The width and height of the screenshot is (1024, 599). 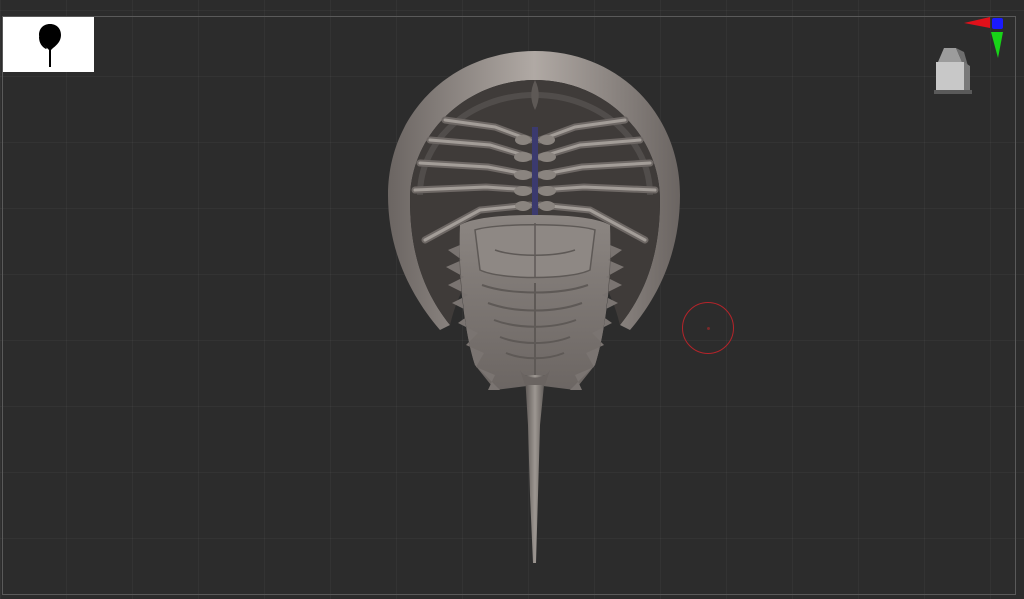 What do you see at coordinates (977, 22) in the screenshot?
I see `x-axis-icon` at bounding box center [977, 22].